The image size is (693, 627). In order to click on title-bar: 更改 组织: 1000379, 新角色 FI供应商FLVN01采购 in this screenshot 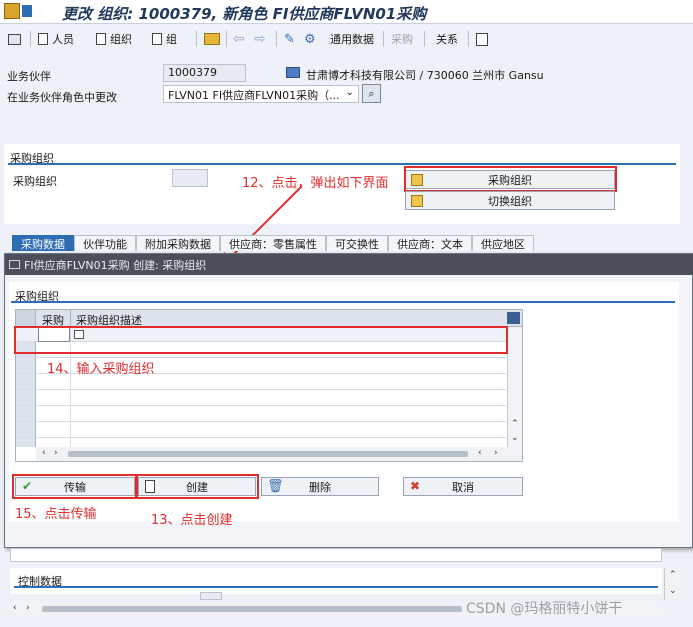, I will do `click(346, 12)`.